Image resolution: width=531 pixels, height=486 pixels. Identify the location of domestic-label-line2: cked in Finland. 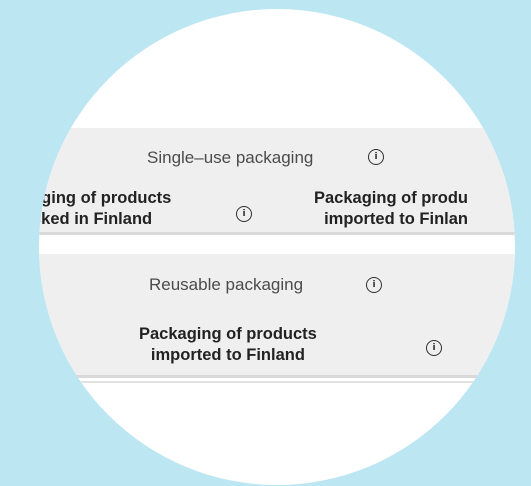
(96, 219).